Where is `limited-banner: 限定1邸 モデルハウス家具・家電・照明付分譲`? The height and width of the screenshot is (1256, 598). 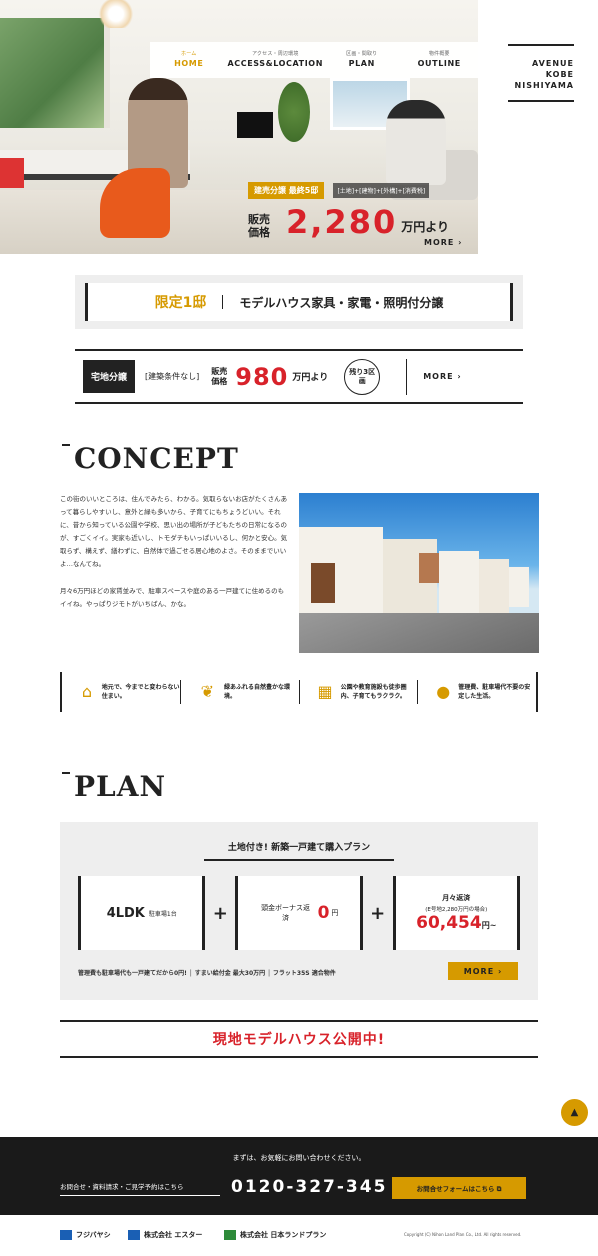 limited-banner: 限定1邸 モデルハウス家具・家電・照明付分譲 is located at coordinates (299, 302).